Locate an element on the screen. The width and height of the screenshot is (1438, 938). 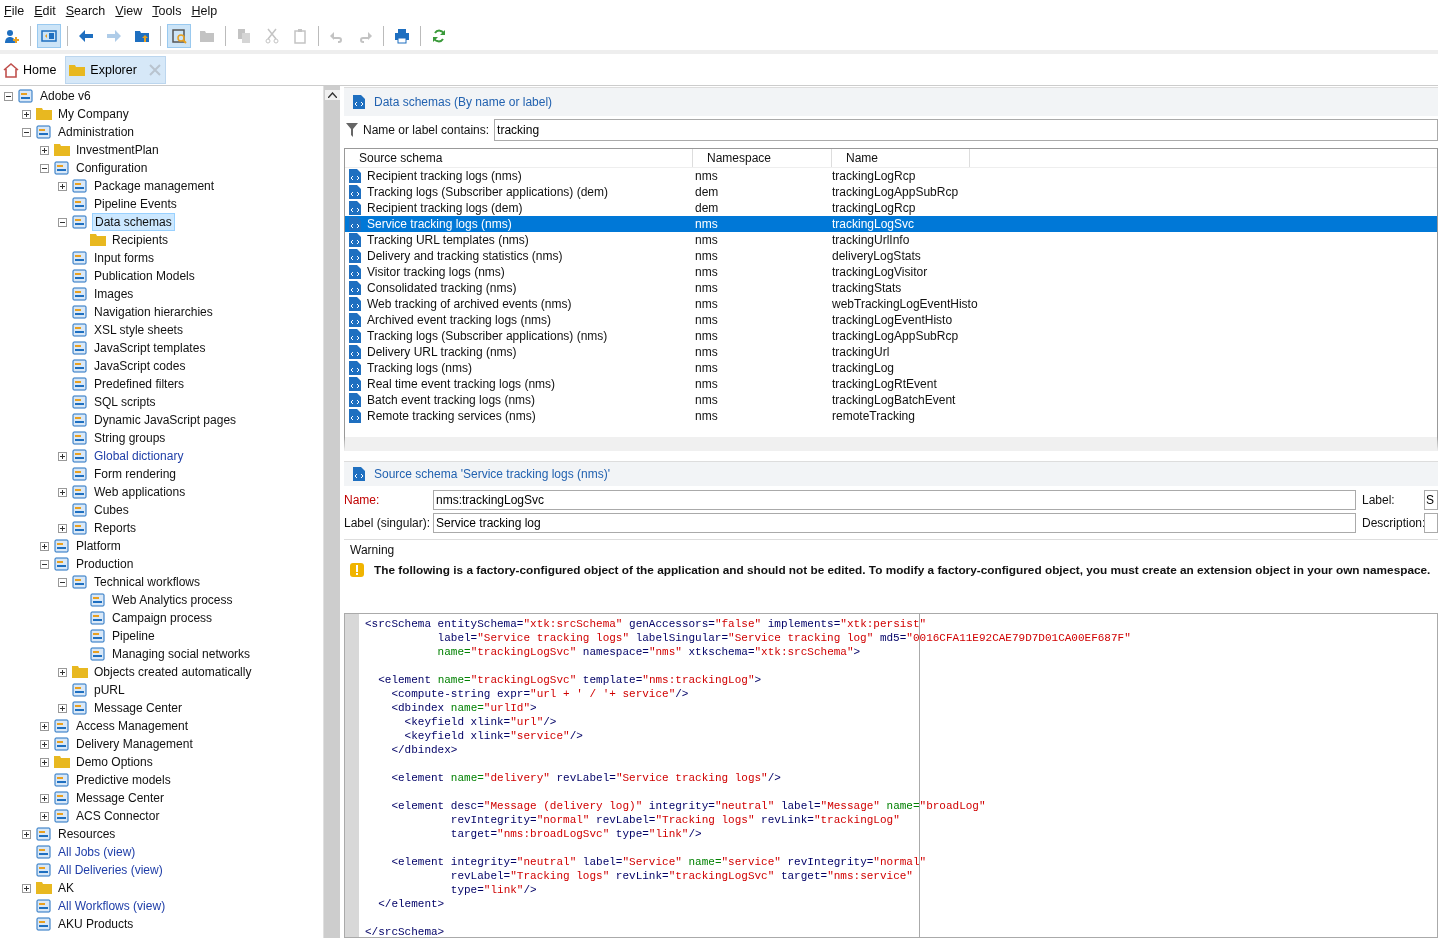
label-field: S is located at coordinates (1431, 500).